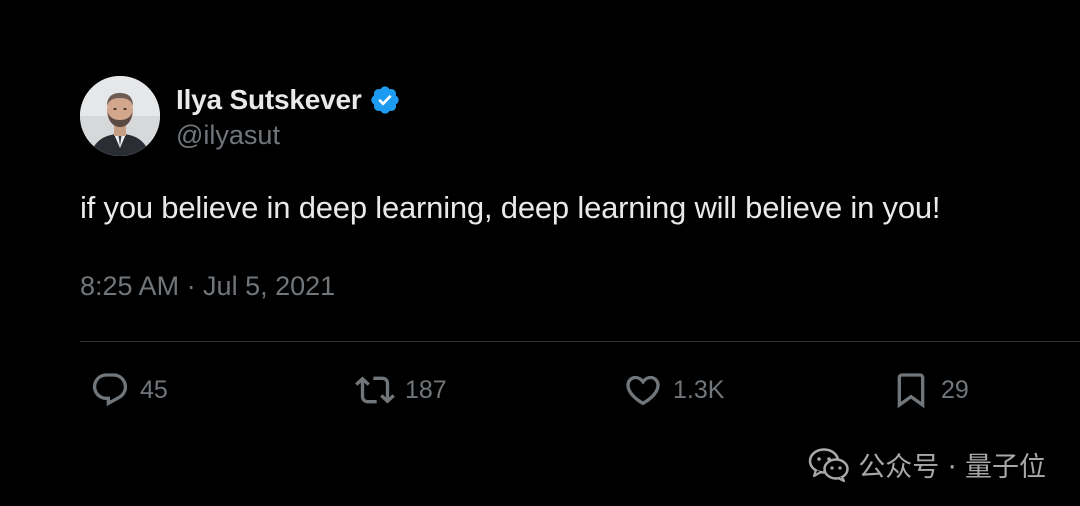  Describe the element at coordinates (829, 464) in the screenshot. I see `wechat-icon` at that location.